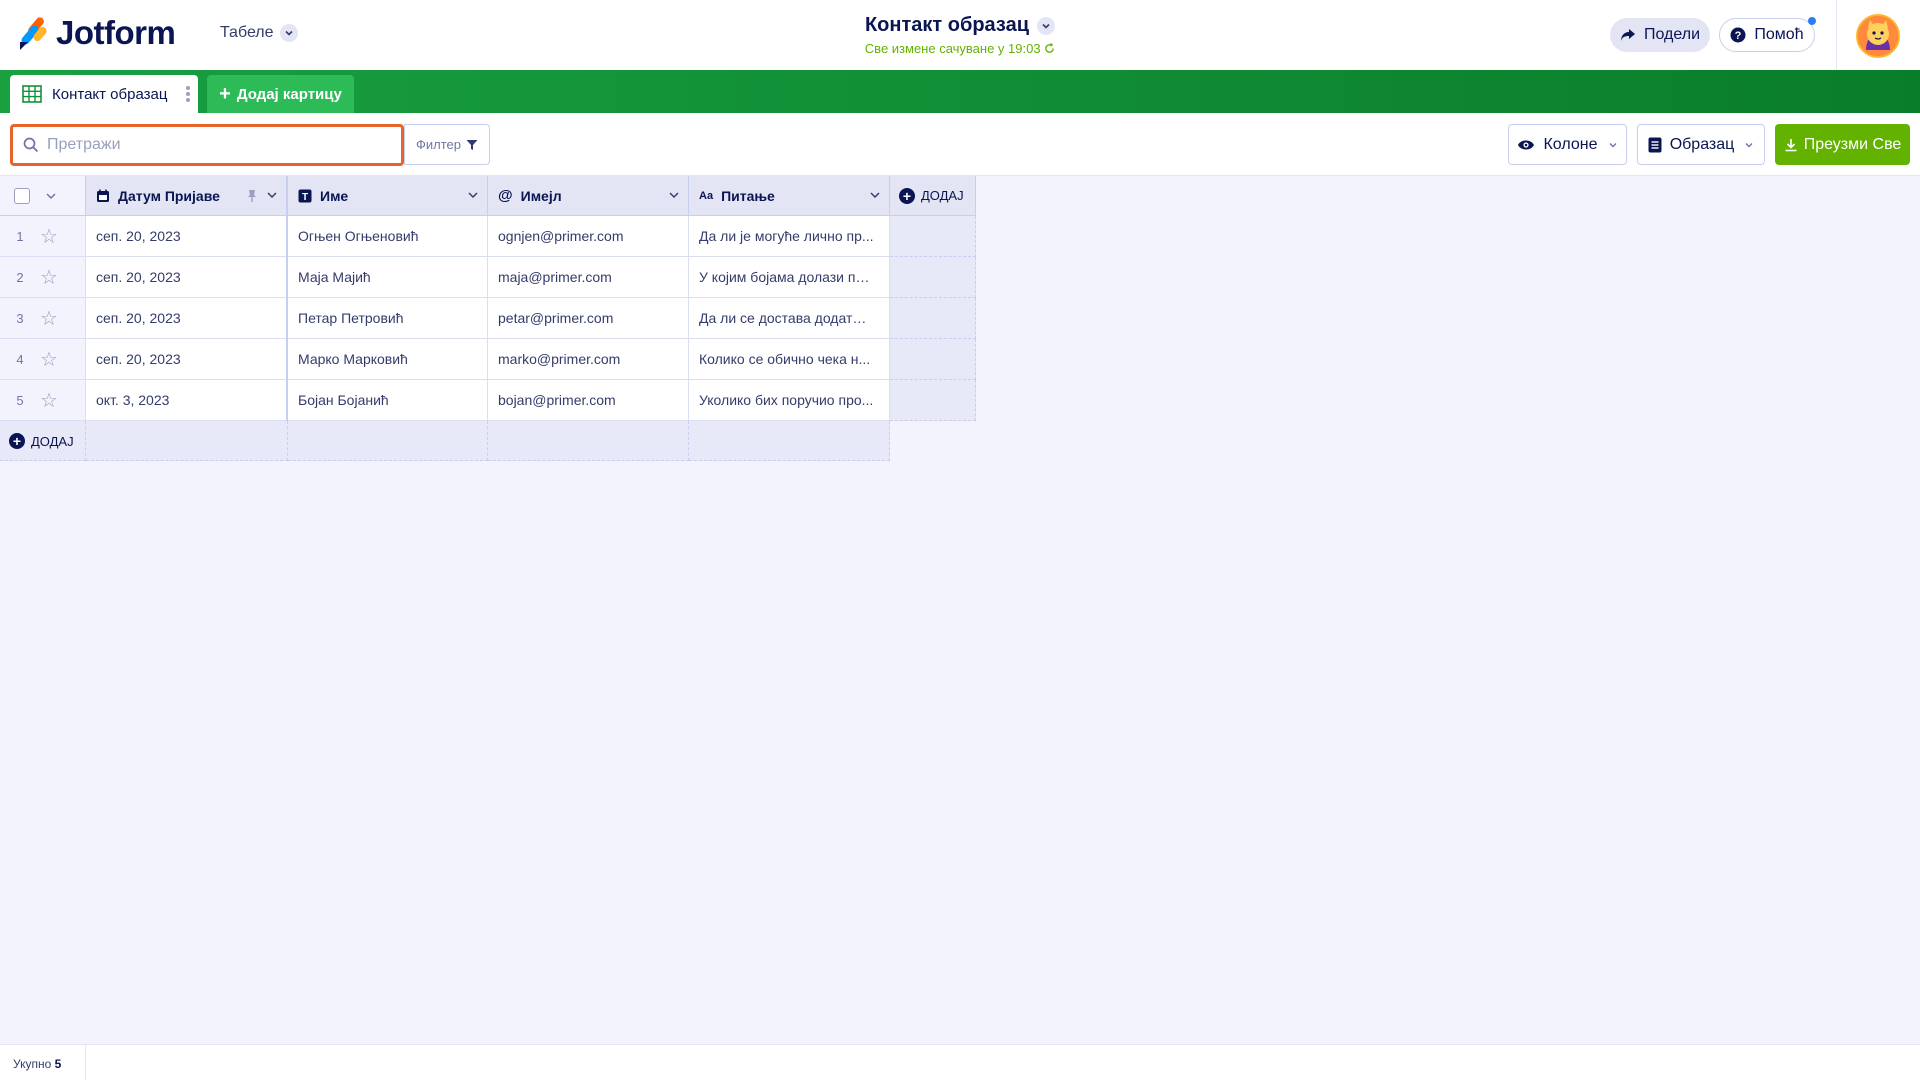 The width and height of the screenshot is (1920, 1080). Describe the element at coordinates (388, 359) in the screenshot. I see `name-cell: Марко Марковић` at that location.